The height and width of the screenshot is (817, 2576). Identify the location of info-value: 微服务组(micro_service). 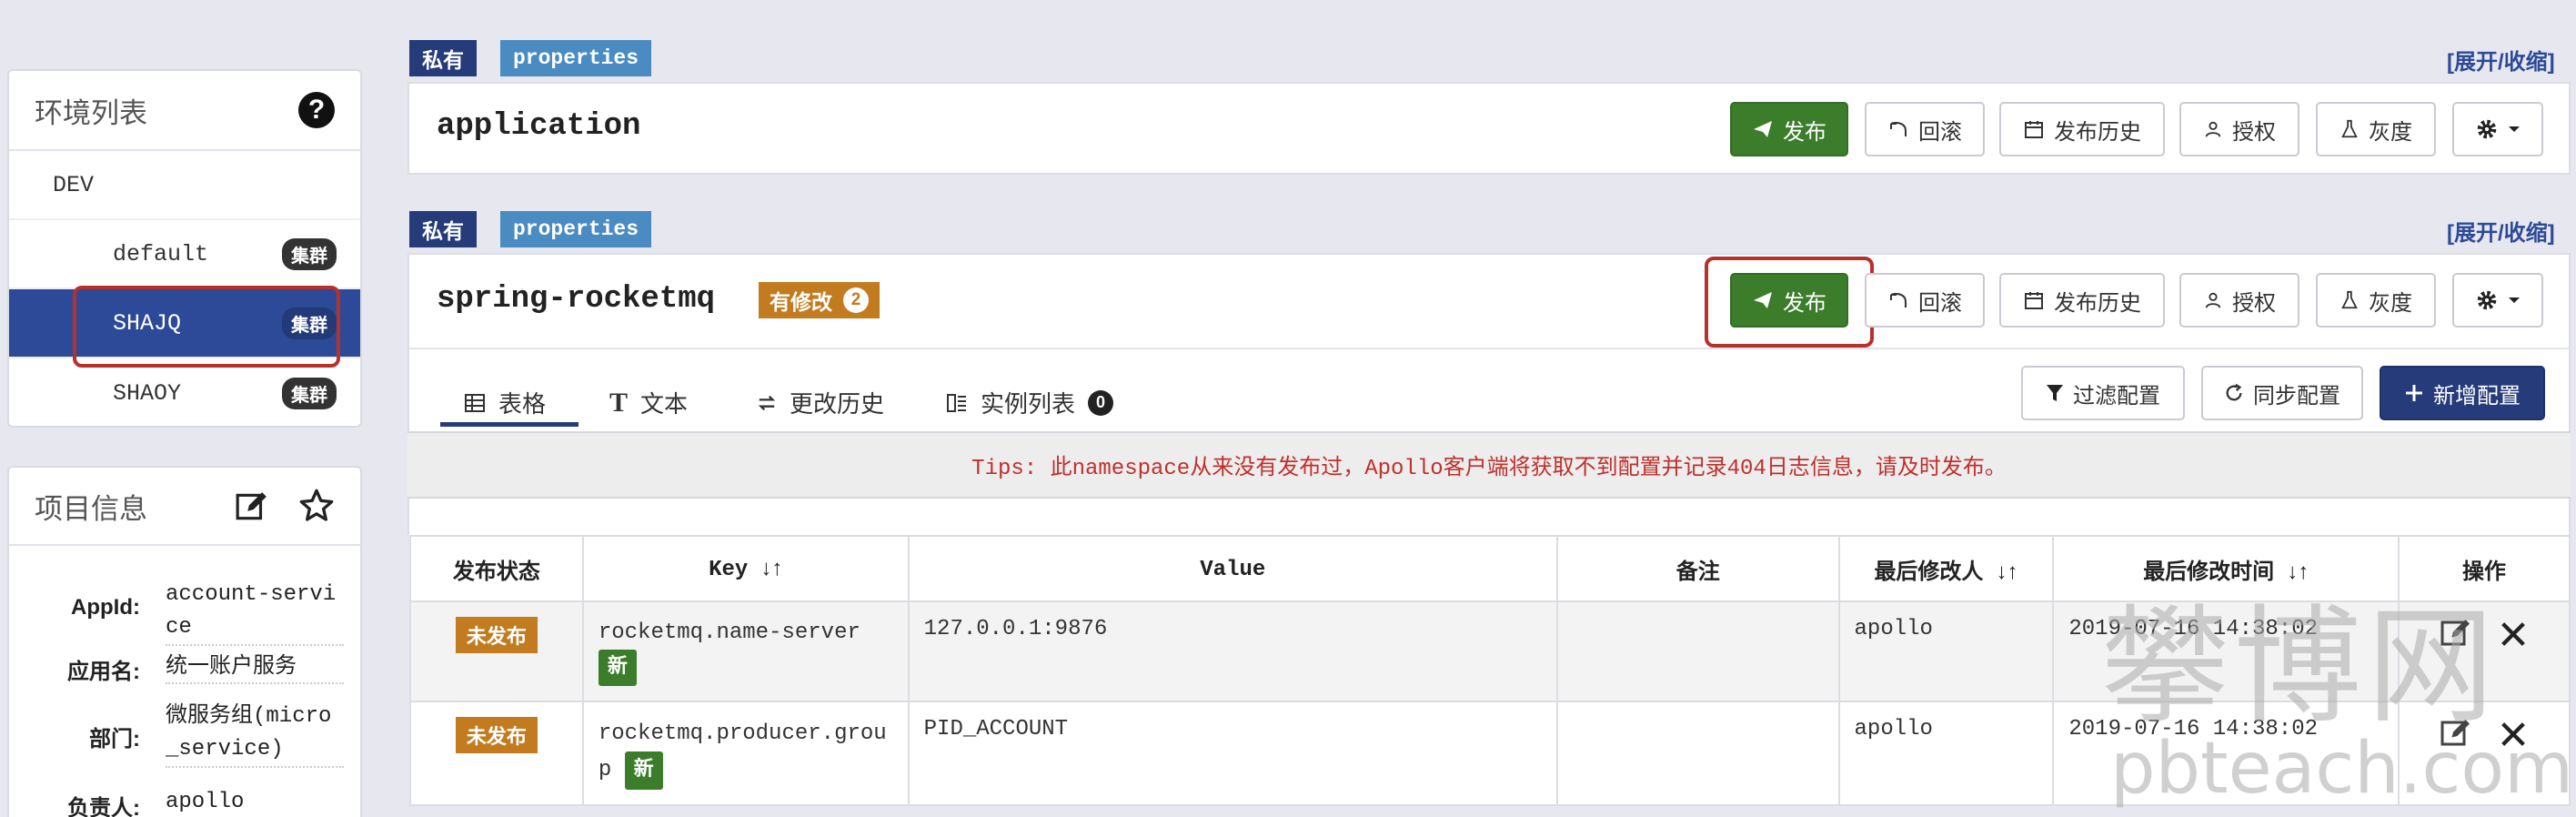
(255, 735).